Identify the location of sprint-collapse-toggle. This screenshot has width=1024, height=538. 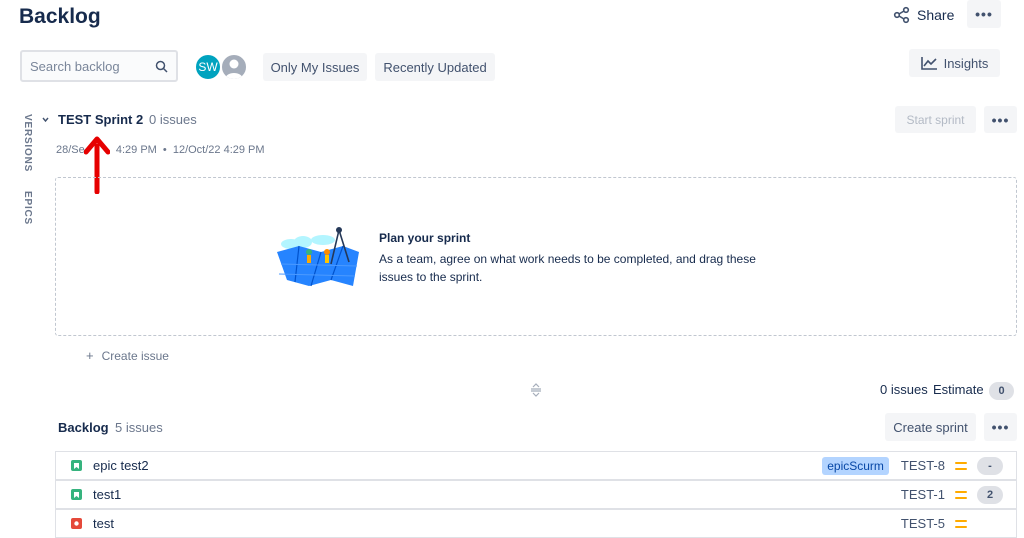
(46, 119).